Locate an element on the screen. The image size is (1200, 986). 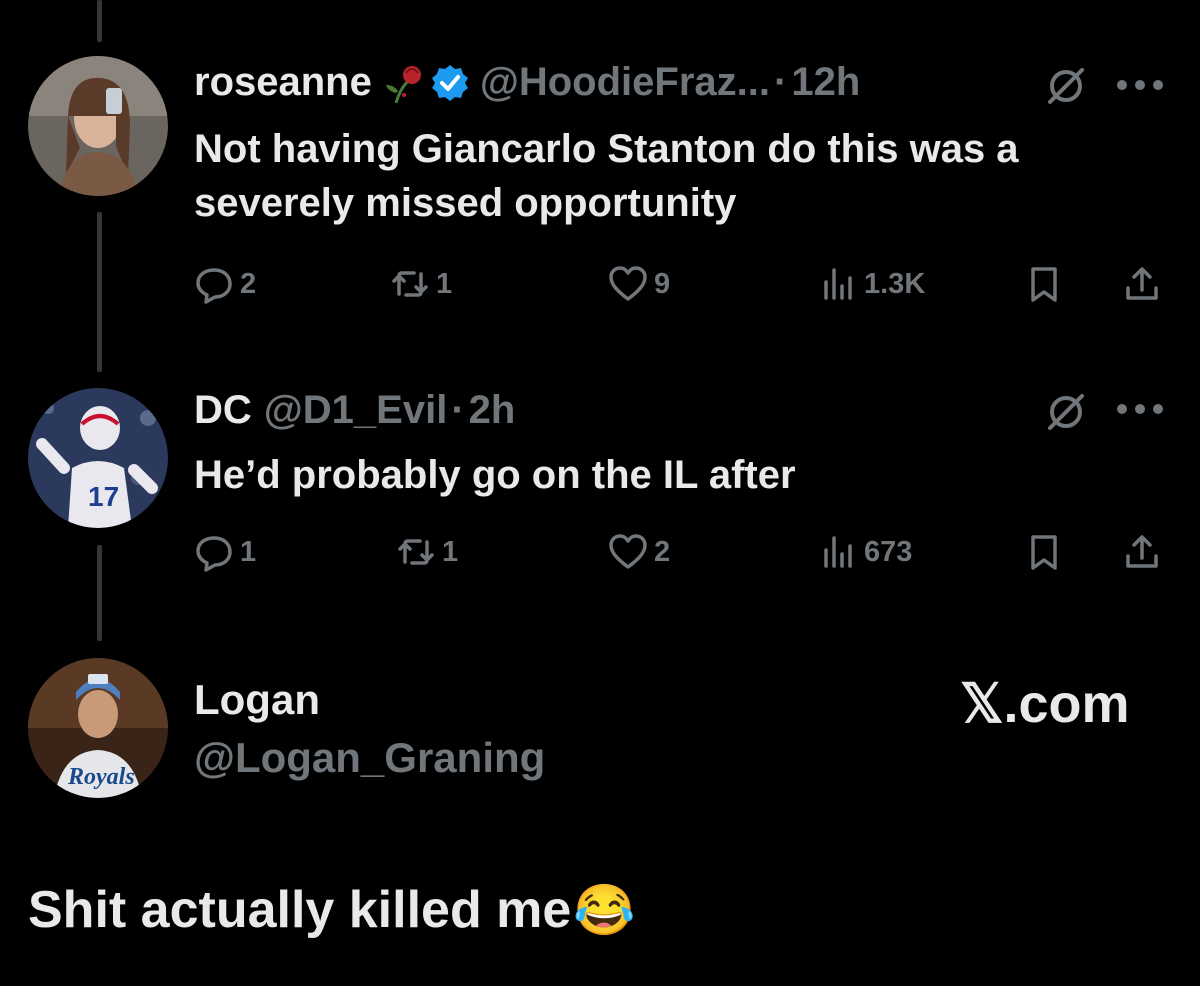
verified-icon is located at coordinates (450, 83).